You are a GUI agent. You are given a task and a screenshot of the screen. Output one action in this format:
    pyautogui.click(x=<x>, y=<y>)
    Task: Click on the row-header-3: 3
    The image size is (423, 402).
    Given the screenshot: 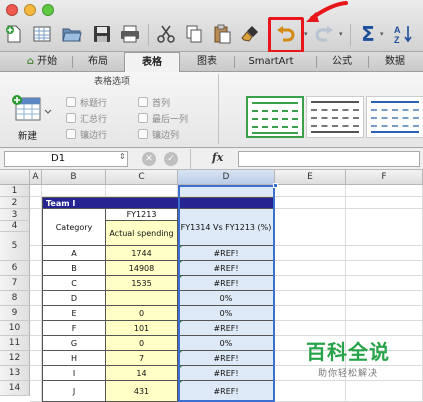 What is the action you would take?
    pyautogui.click(x=15, y=215)
    